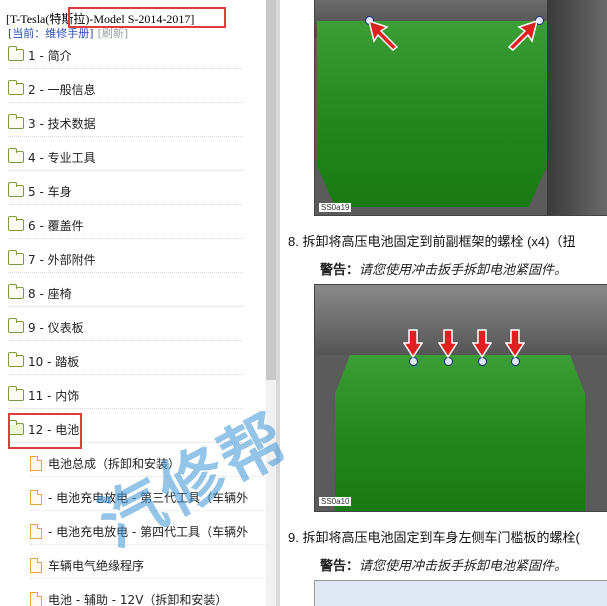 The height and width of the screenshot is (606, 607). I want to click on tree-item-label: 3 - 技术数据, so click(62, 123).